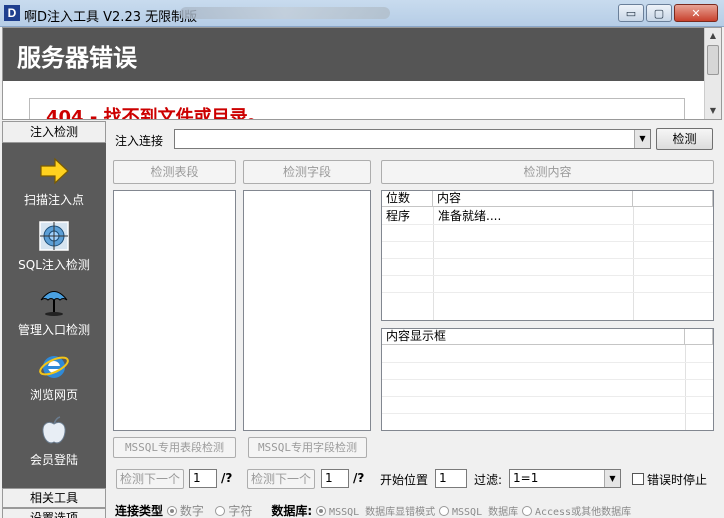 This screenshot has width=724, height=518. What do you see at coordinates (451, 478) in the screenshot?
I see `start-position-input: 1` at bounding box center [451, 478].